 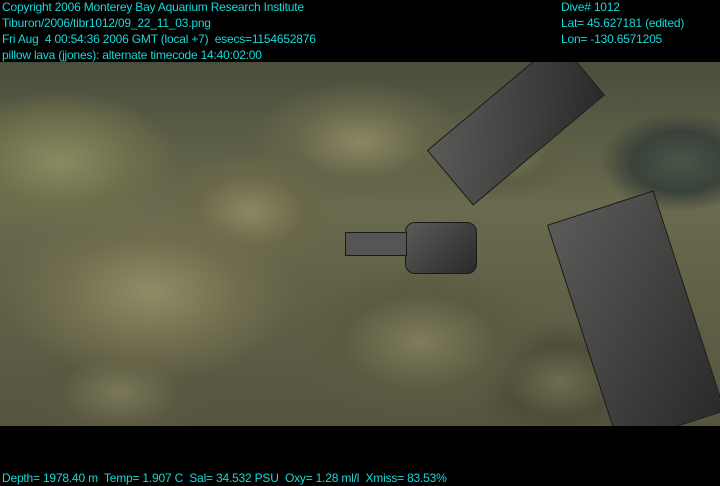 I want to click on robot-arm-forearm, so click(x=515, y=134).